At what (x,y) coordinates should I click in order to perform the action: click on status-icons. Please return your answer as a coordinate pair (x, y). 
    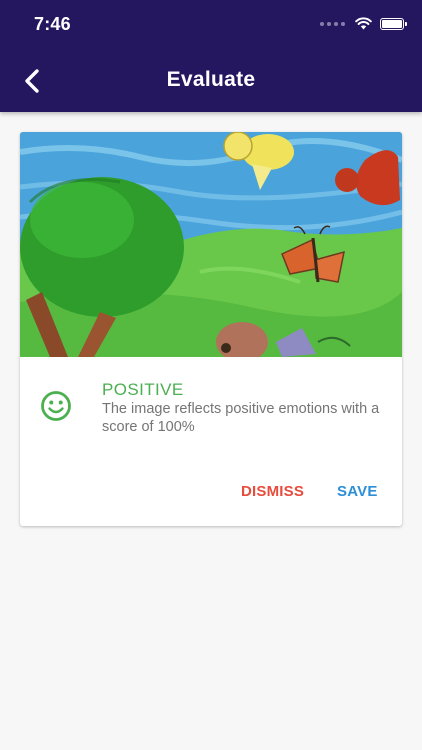
    Looking at the image, I should click on (363, 23).